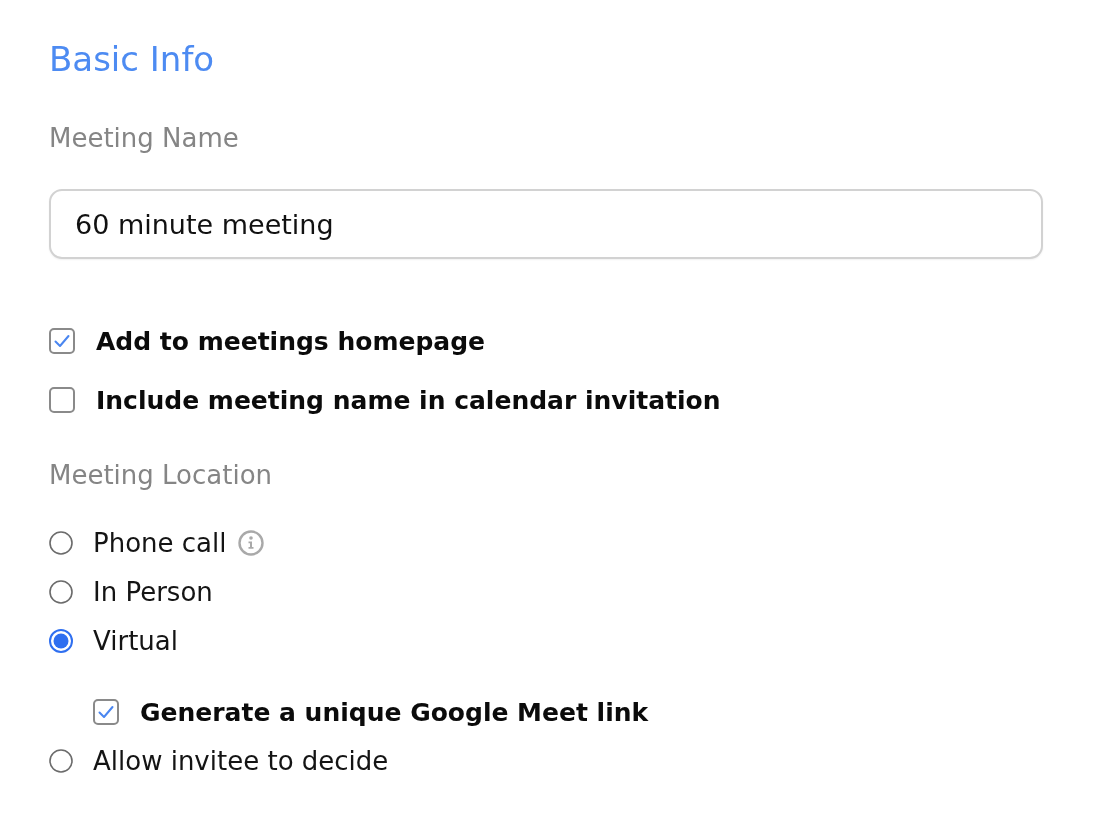  What do you see at coordinates (394, 712) in the screenshot?
I see `checkbox-label: Generate a unique Google Meet link` at bounding box center [394, 712].